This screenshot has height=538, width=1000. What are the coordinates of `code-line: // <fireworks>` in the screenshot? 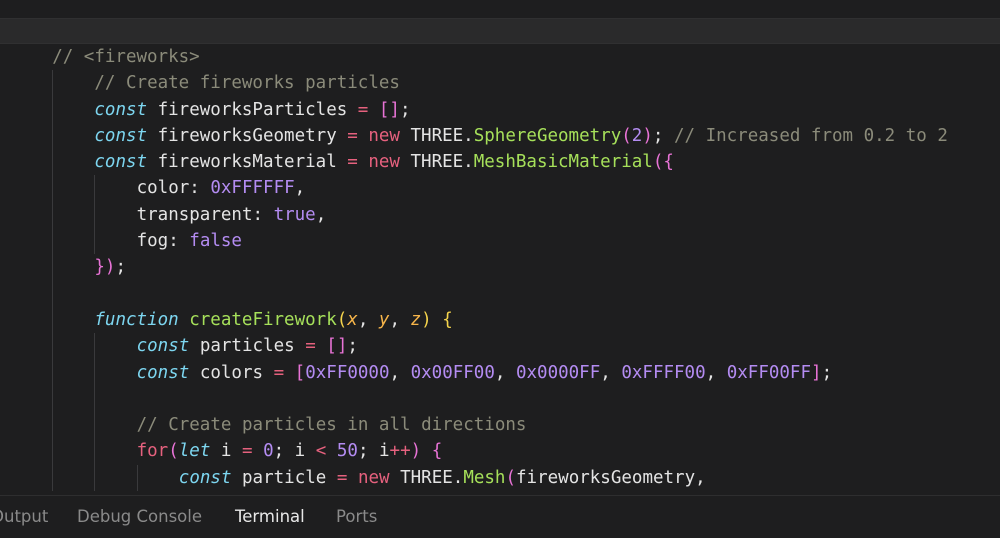 It's located at (500, 57).